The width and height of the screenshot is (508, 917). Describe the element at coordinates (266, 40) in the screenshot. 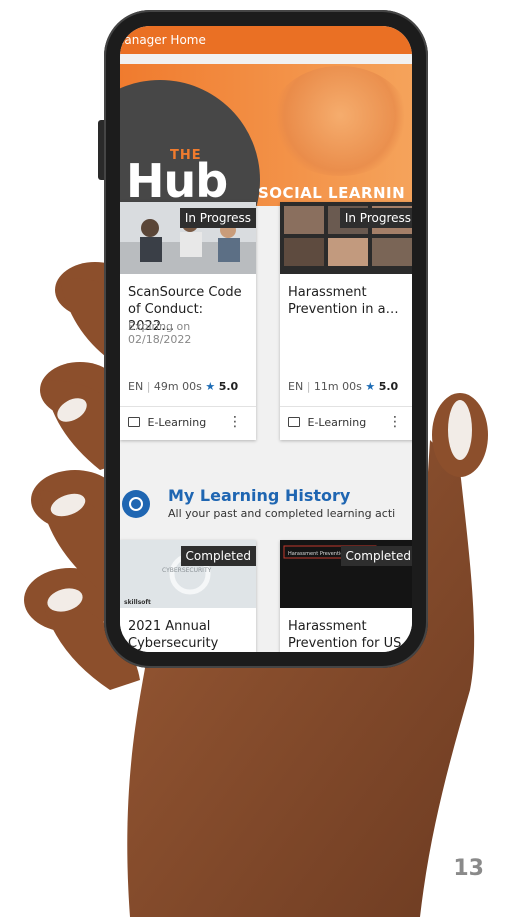

I see `app-header: Manager Home` at that location.